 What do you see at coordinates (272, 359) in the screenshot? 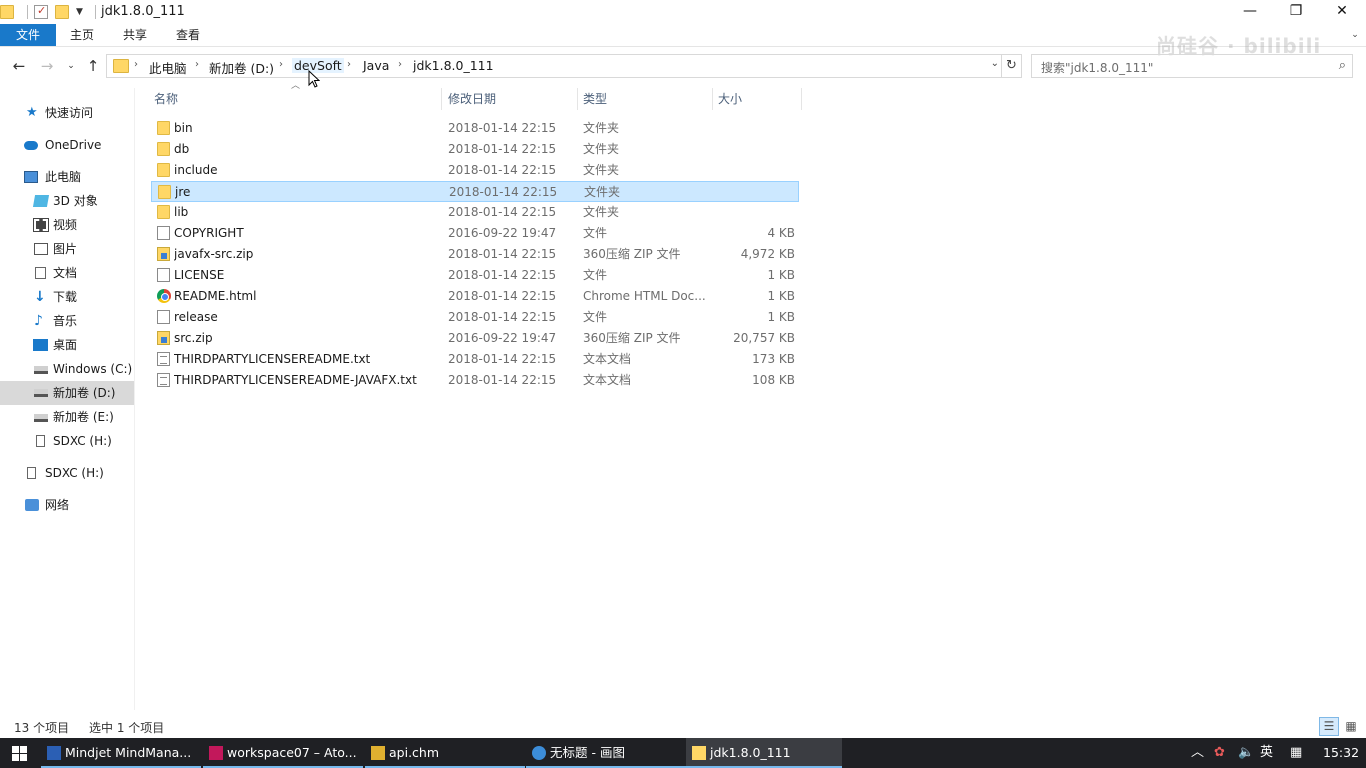
I see `file-name: THIRDPARTYLICENSEREADME.txt` at bounding box center [272, 359].